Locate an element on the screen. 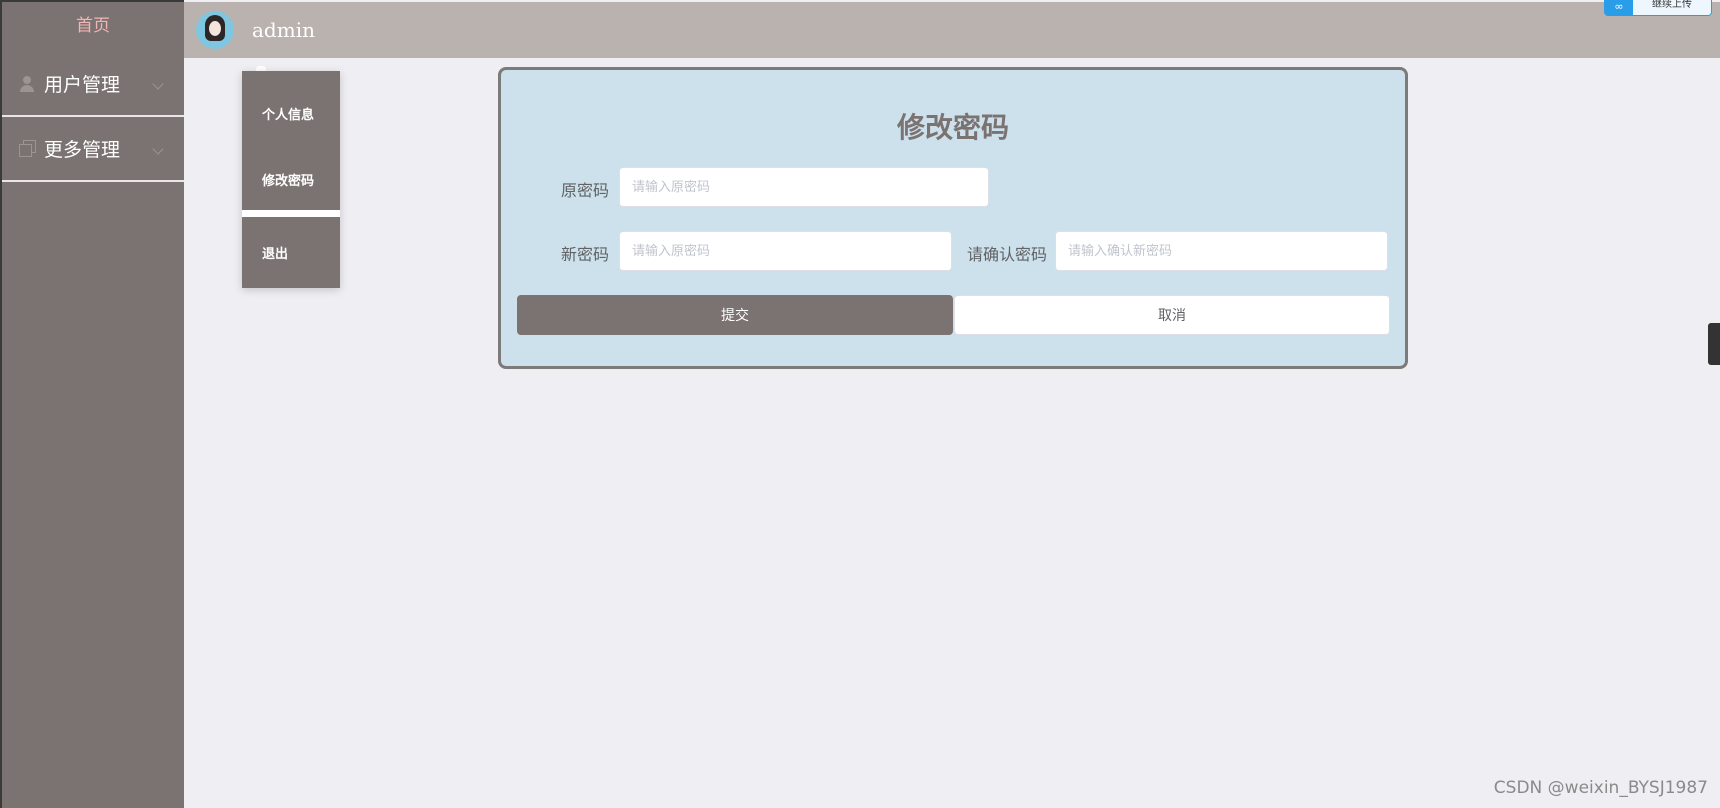 The image size is (1720, 808). upload-badge: ∞ 继续上传 is located at coordinates (1658, 8).